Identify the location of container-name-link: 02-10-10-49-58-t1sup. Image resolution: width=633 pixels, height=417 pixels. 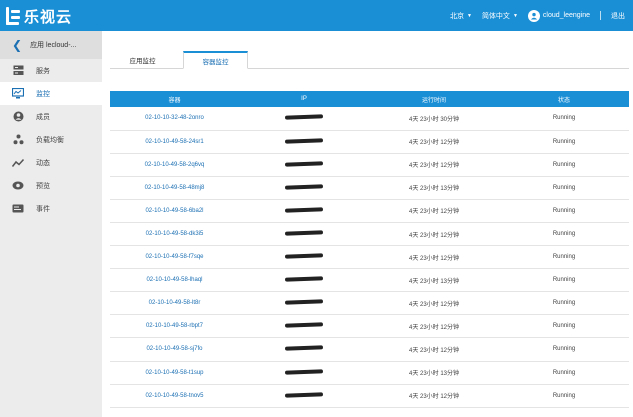
(174, 373).